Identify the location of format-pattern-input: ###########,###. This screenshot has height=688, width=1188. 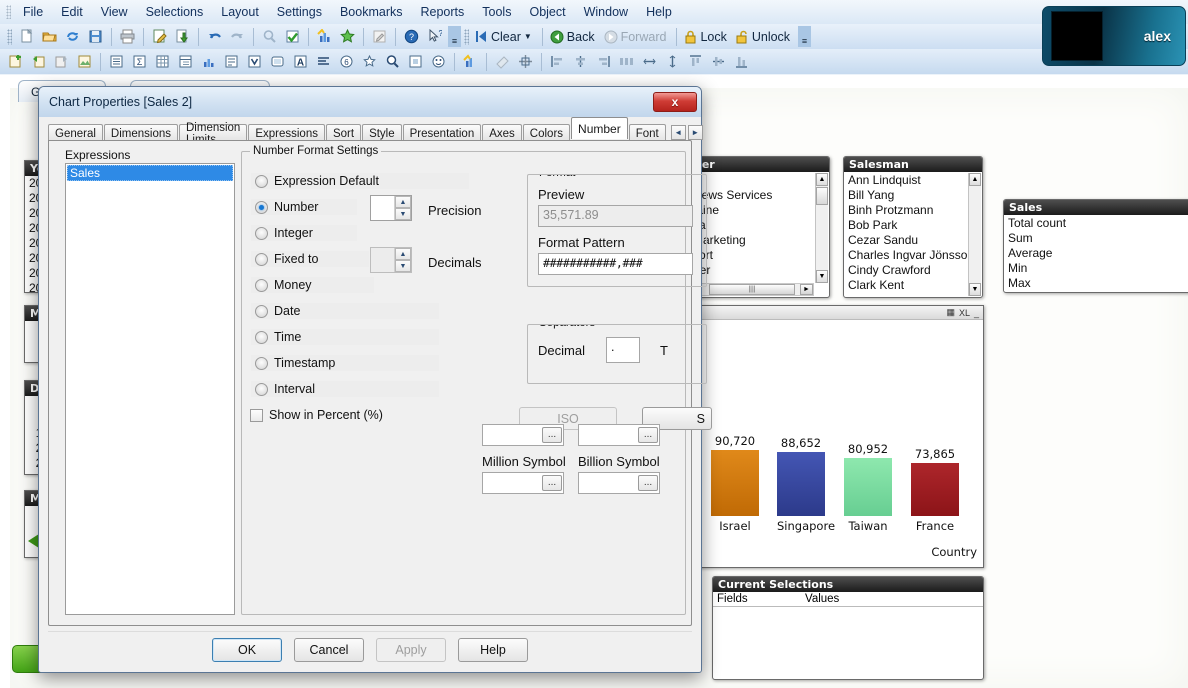
(615, 264).